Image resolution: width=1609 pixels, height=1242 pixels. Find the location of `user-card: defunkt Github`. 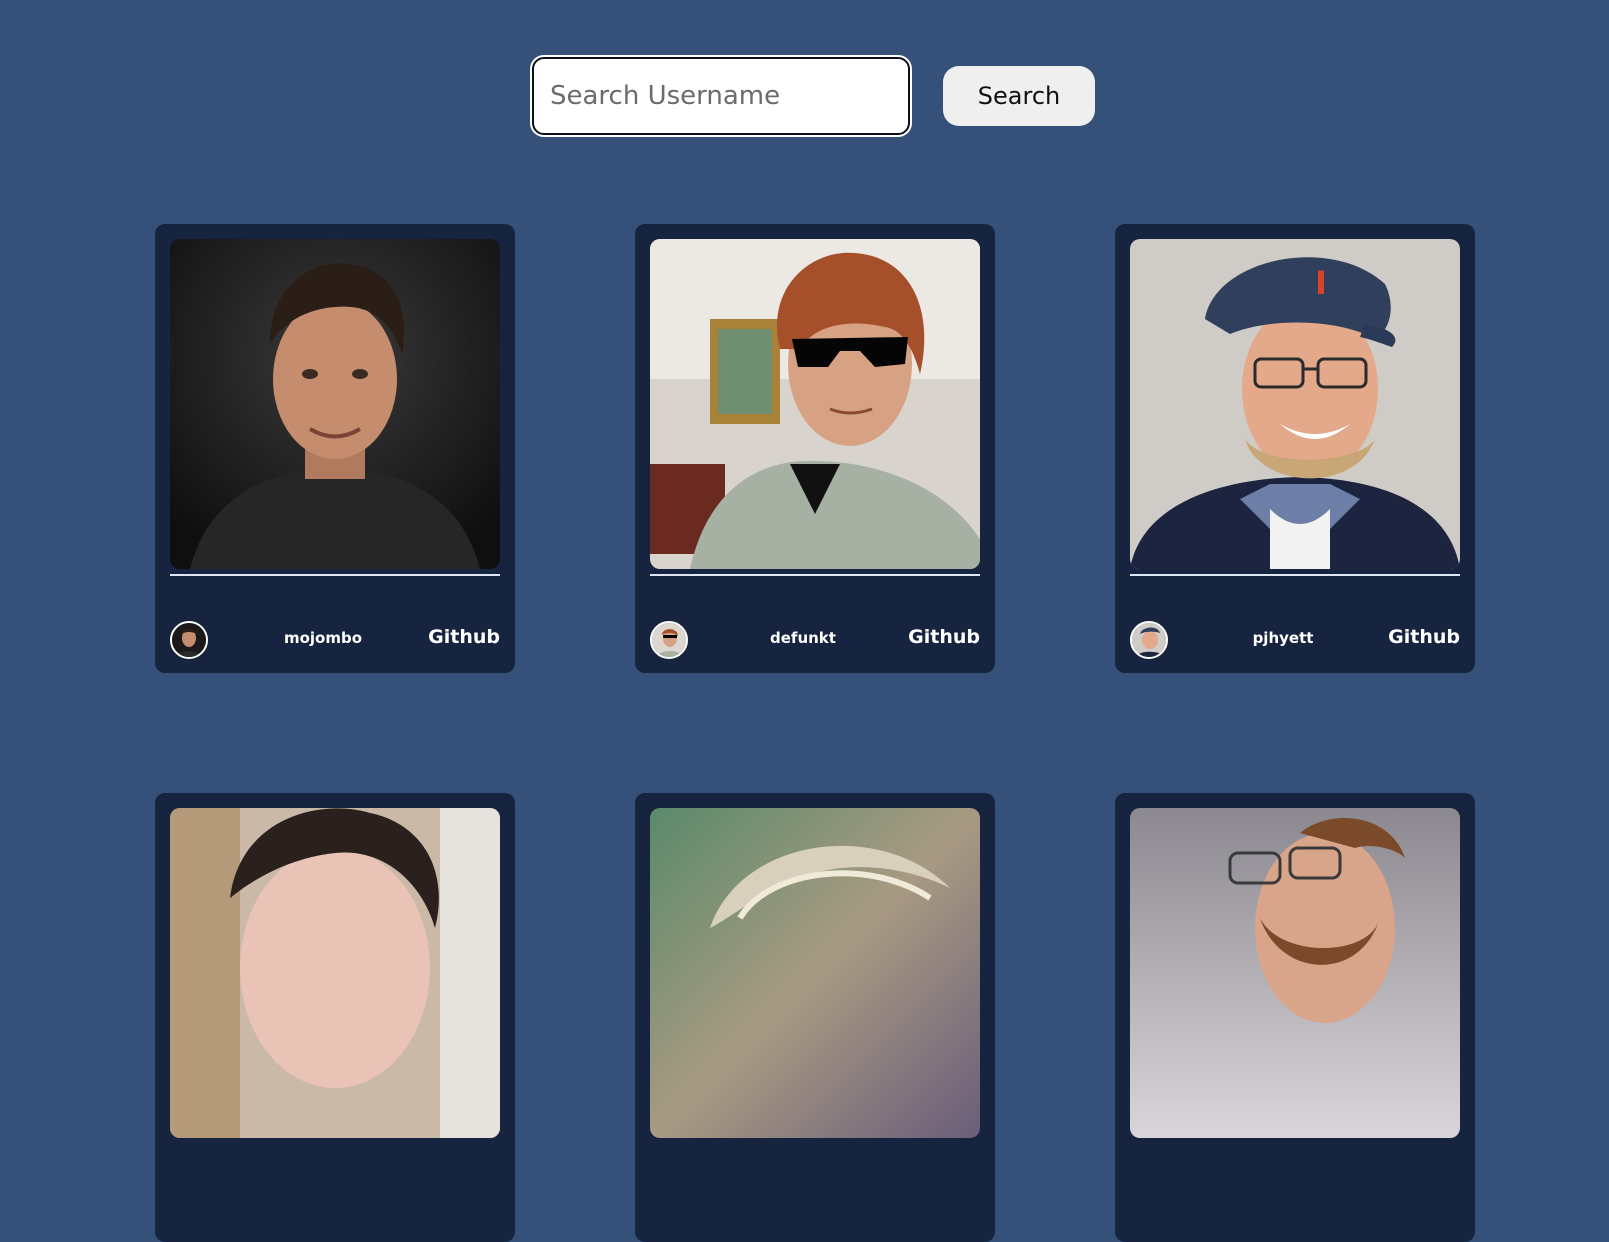

user-card: defunkt Github is located at coordinates (815, 448).